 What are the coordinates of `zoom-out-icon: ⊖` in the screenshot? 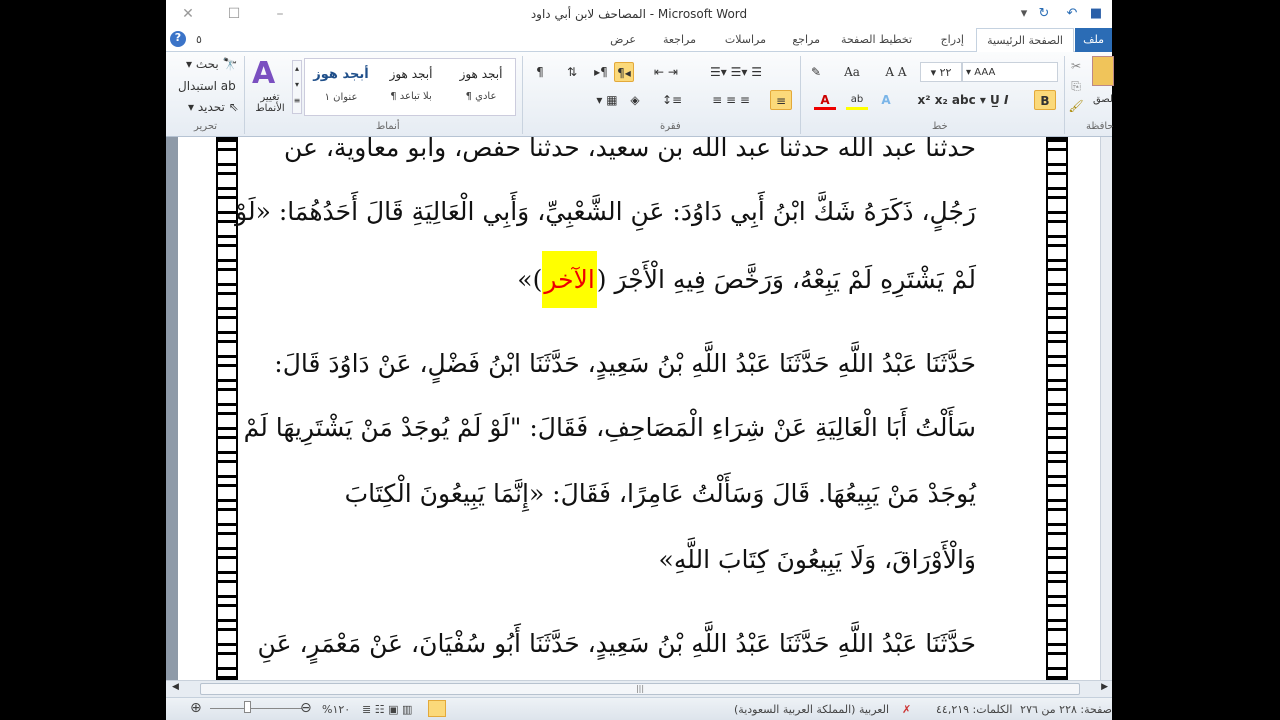 It's located at (306, 708).